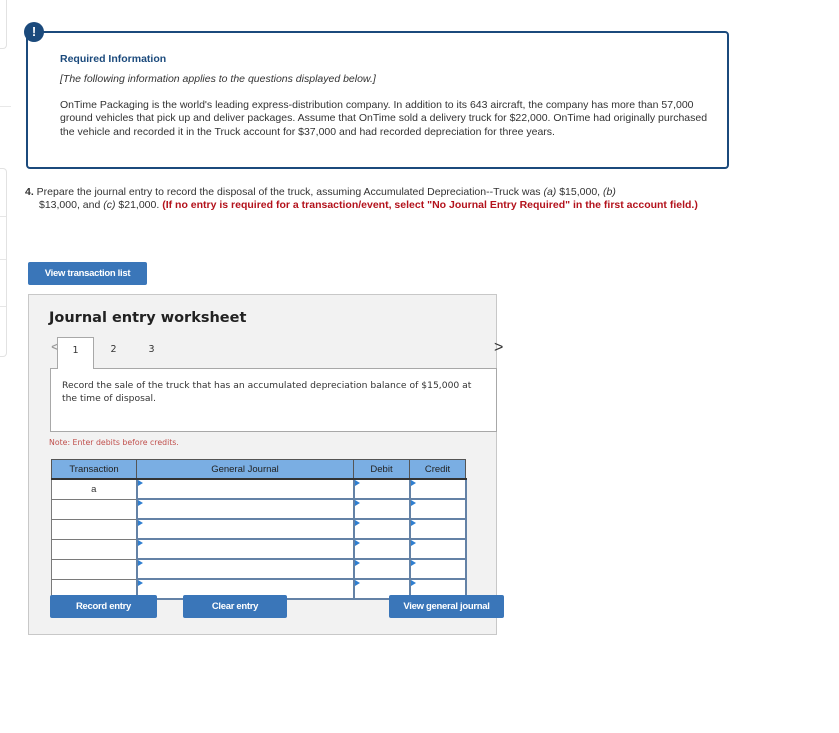  I want to click on case-a-value: $15,000,, so click(580, 192).